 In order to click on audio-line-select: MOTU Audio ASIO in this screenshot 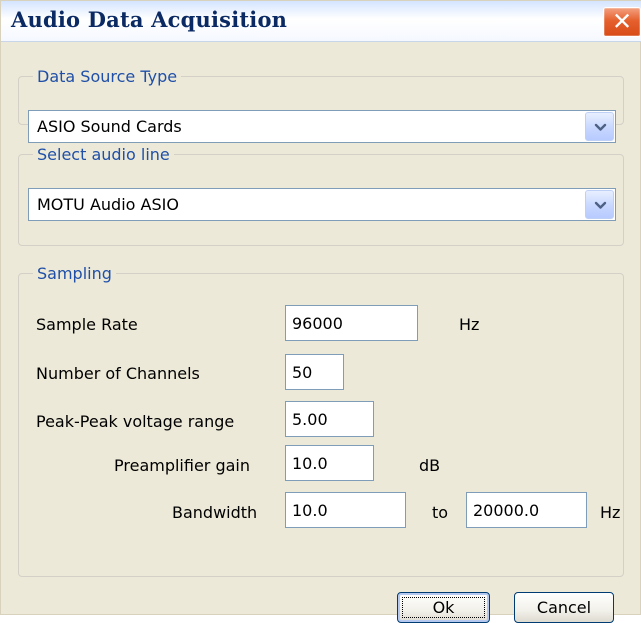, I will do `click(322, 204)`.